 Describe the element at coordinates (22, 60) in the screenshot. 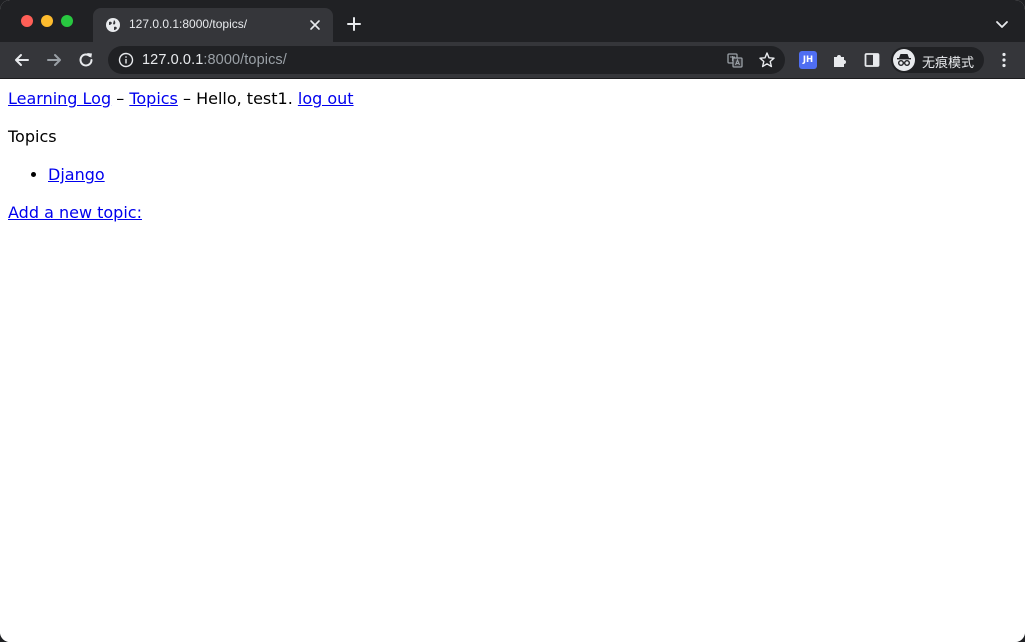

I see `back-arrow-icon` at that location.